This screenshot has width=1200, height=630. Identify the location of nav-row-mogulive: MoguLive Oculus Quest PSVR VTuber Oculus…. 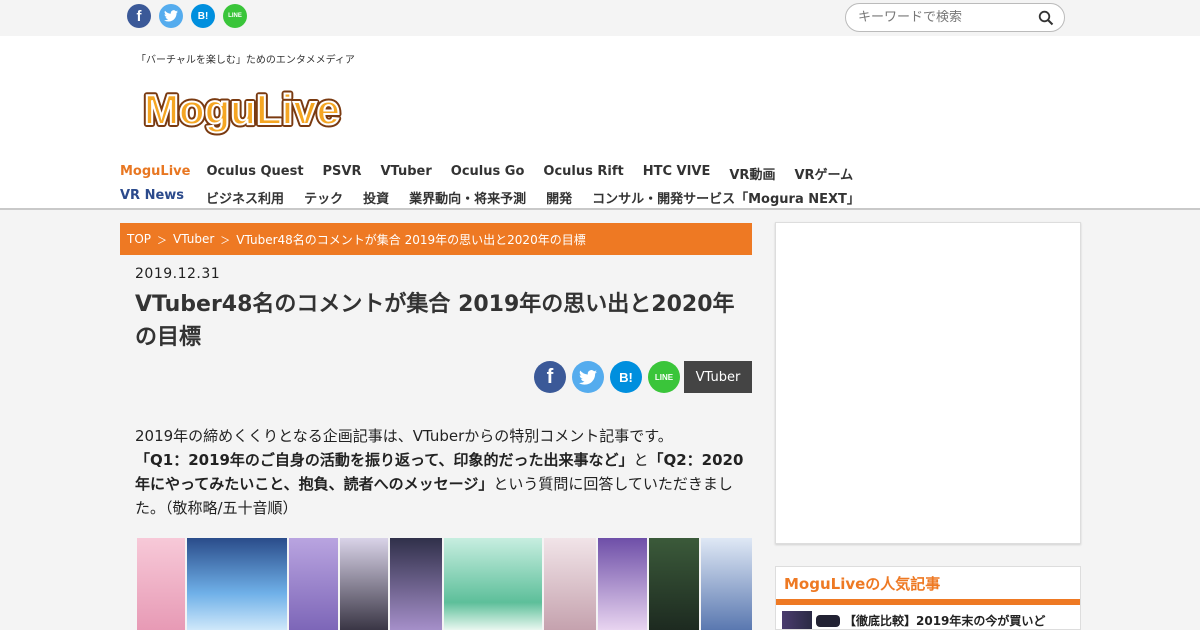
(486, 173).